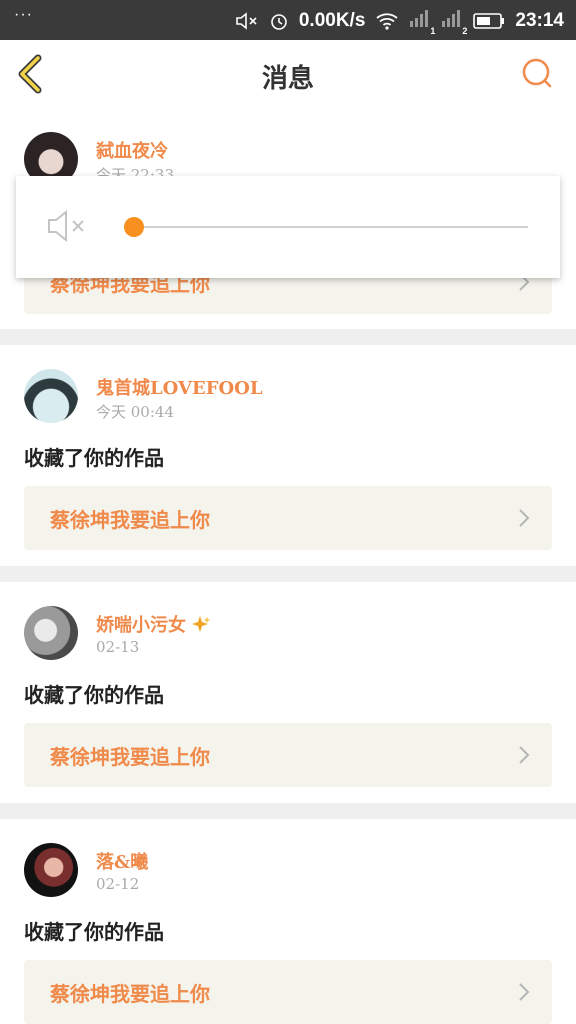 Image resolution: width=576 pixels, height=1024 pixels. I want to click on volume-mute-icon, so click(68, 226).